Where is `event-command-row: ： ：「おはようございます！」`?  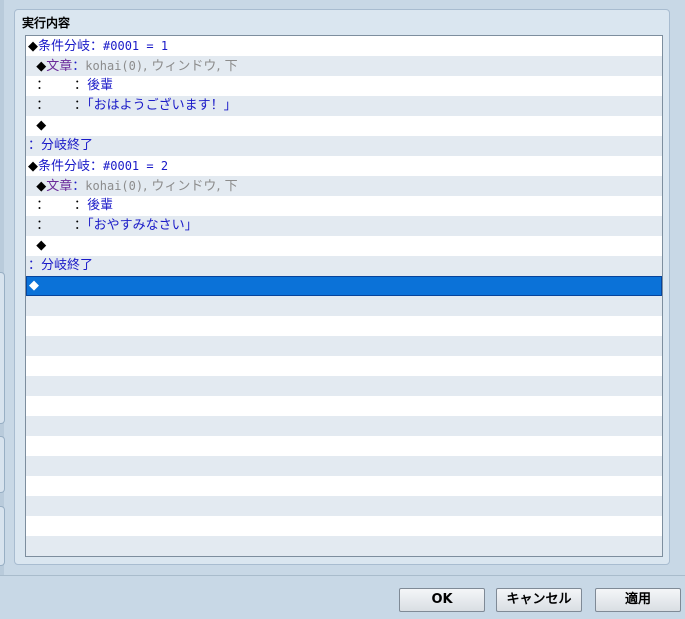 event-command-row: ： ：「おはようございます！」 is located at coordinates (344, 106).